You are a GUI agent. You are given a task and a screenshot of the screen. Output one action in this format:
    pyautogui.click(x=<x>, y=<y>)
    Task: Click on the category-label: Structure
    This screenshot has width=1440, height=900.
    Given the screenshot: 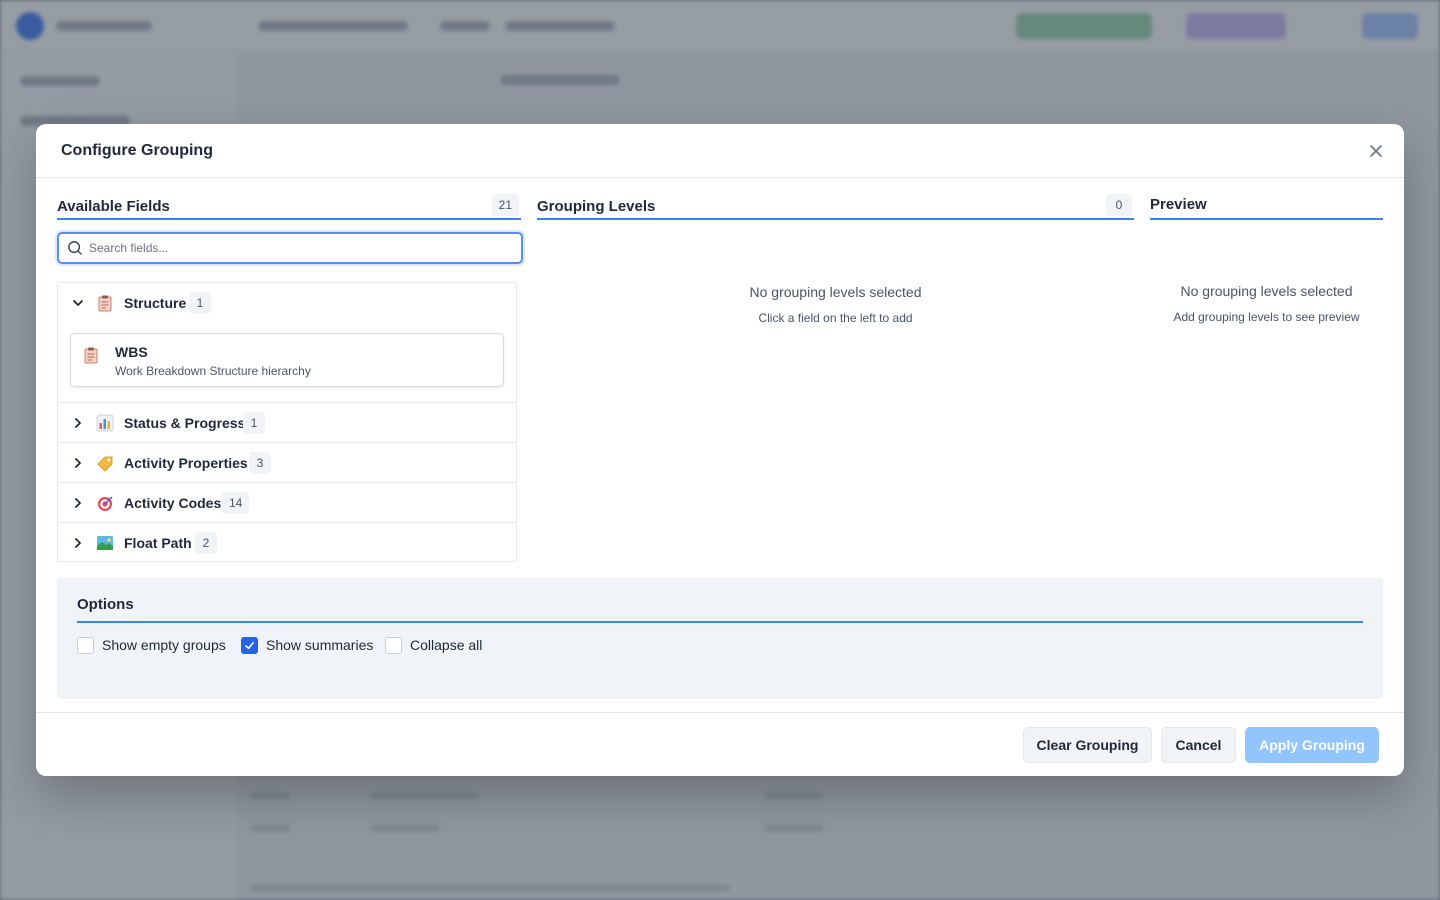 What is the action you would take?
    pyautogui.click(x=155, y=303)
    